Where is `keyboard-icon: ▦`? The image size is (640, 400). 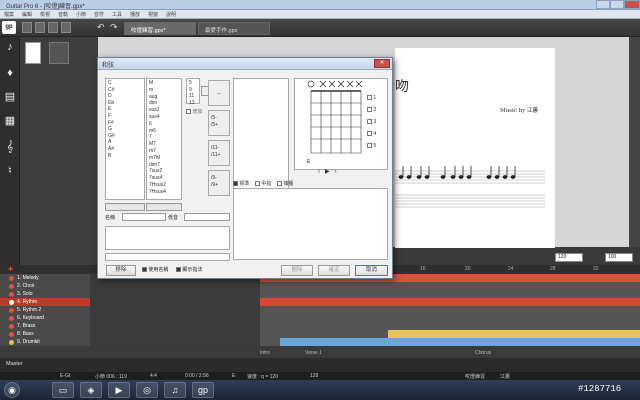 keyboard-icon: ▦ is located at coordinates (10, 121).